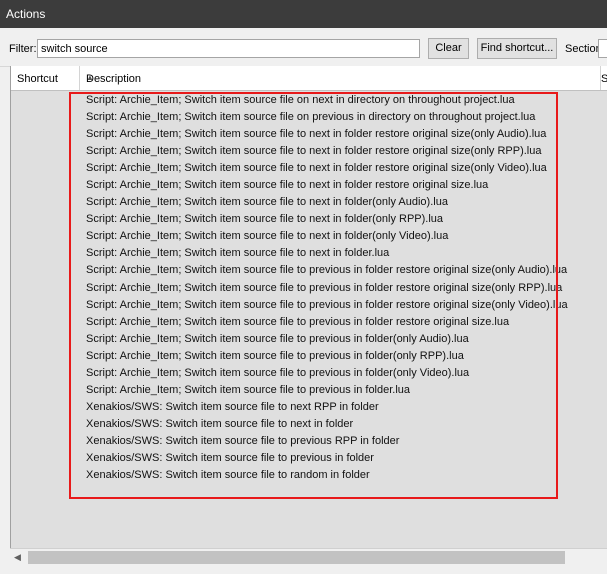 The height and width of the screenshot is (574, 607). Describe the element at coordinates (296, 557) in the screenshot. I see `scrollbar-thumb` at that location.